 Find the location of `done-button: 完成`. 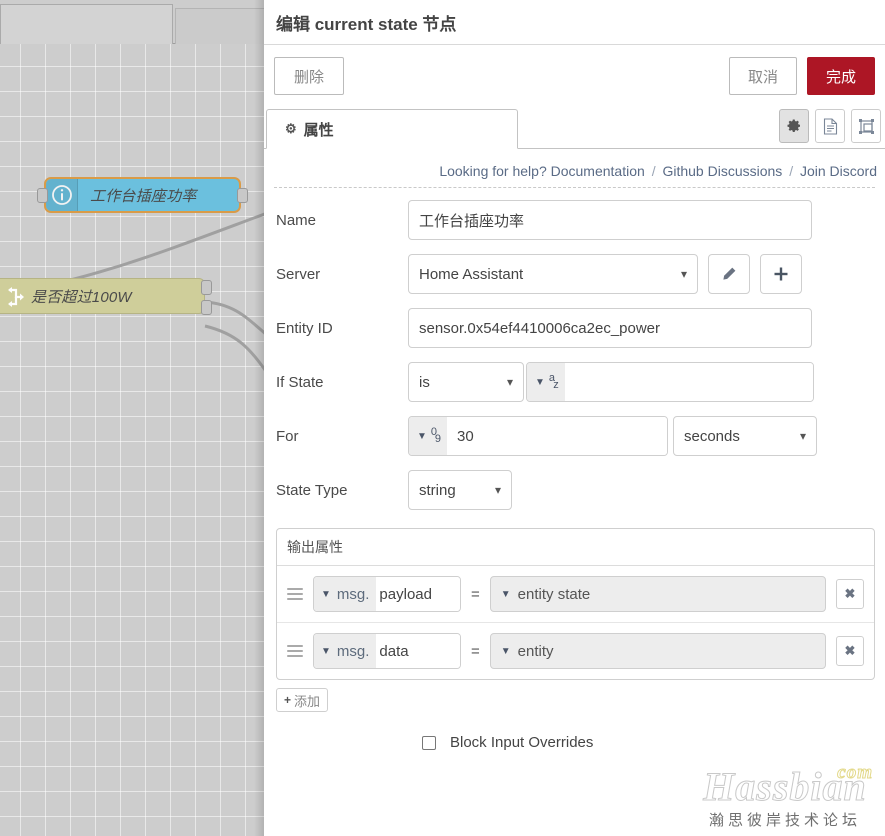

done-button: 完成 is located at coordinates (841, 76).